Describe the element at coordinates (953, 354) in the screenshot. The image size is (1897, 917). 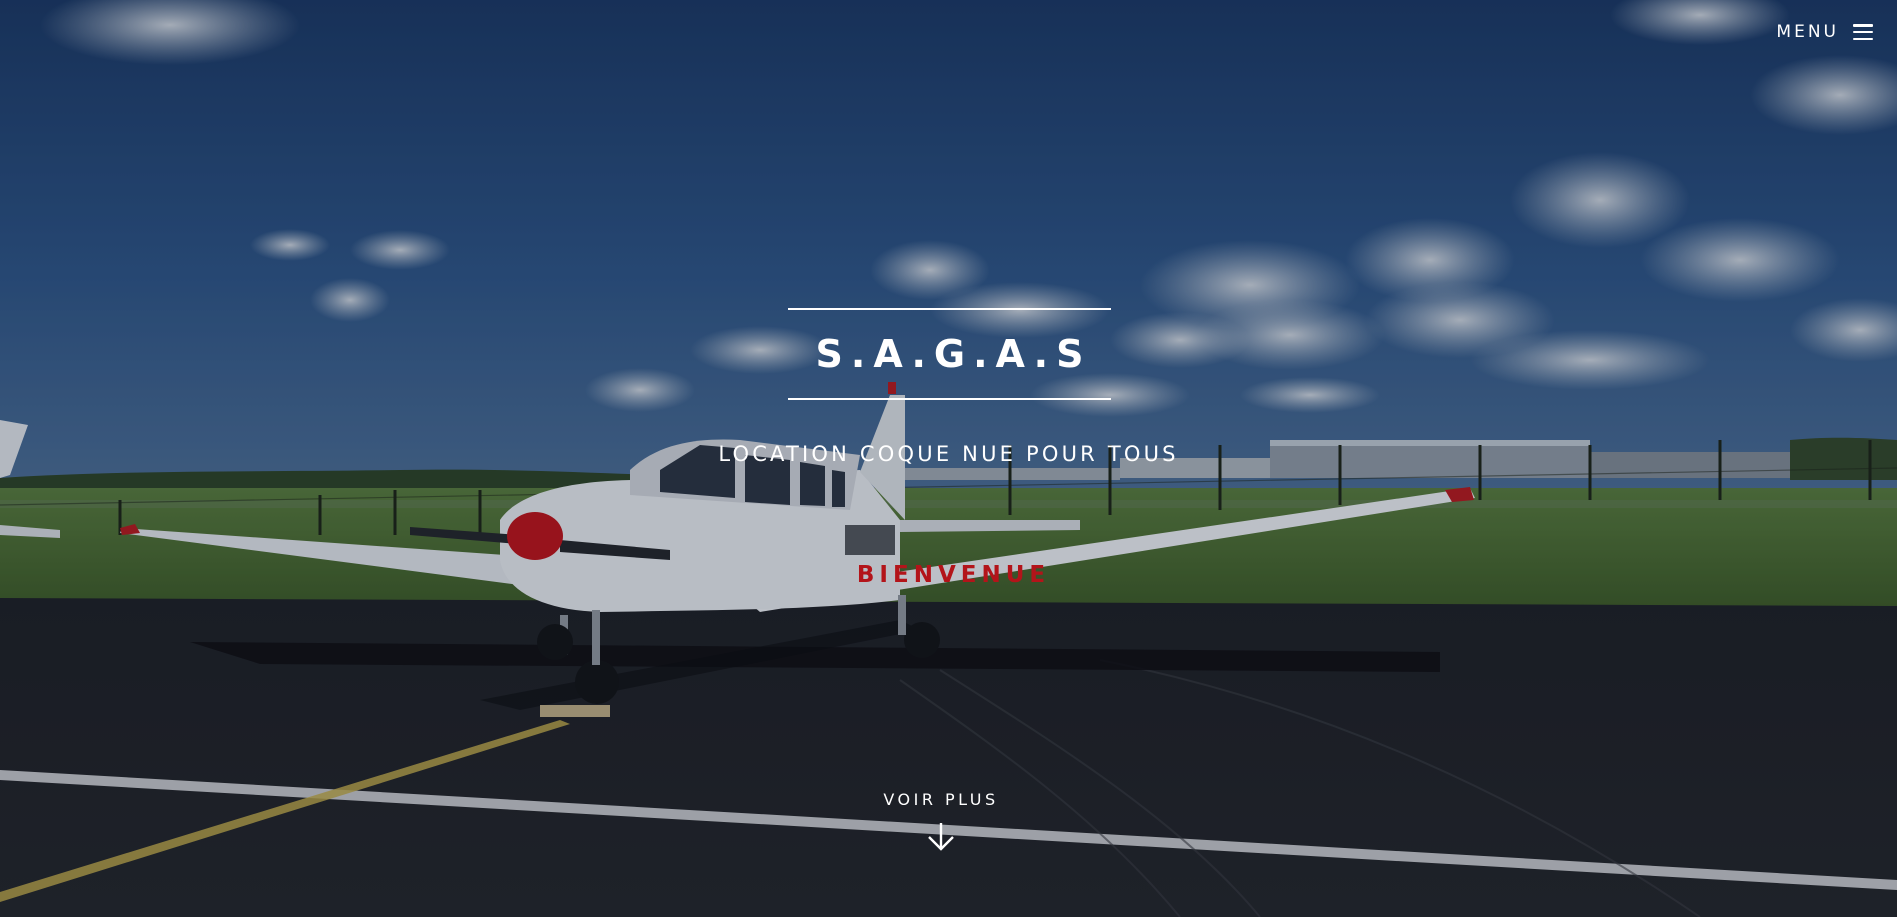
I see `site-title: S.A.G.A.S` at that location.